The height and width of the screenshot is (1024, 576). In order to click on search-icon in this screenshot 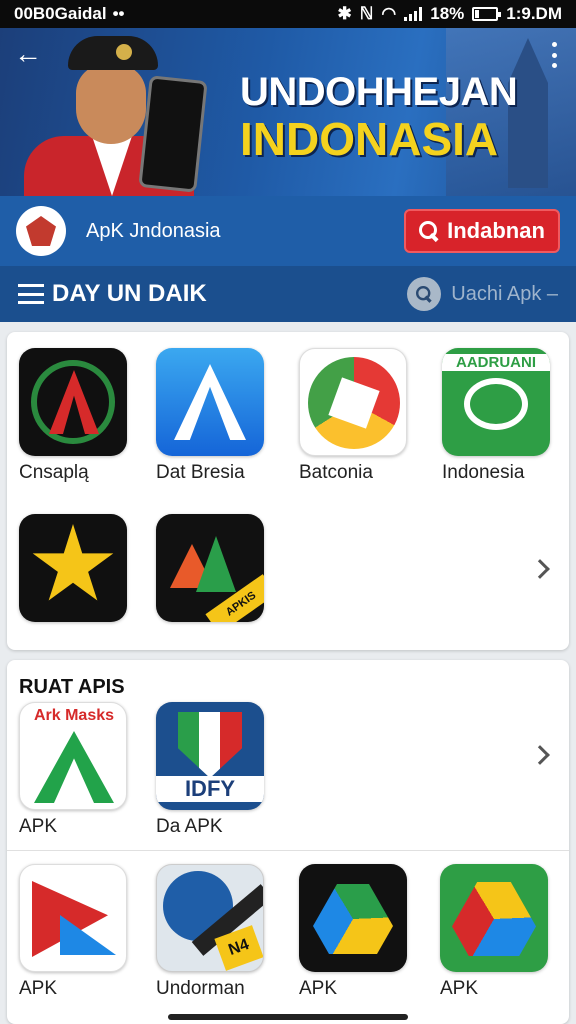, I will do `click(429, 231)`.